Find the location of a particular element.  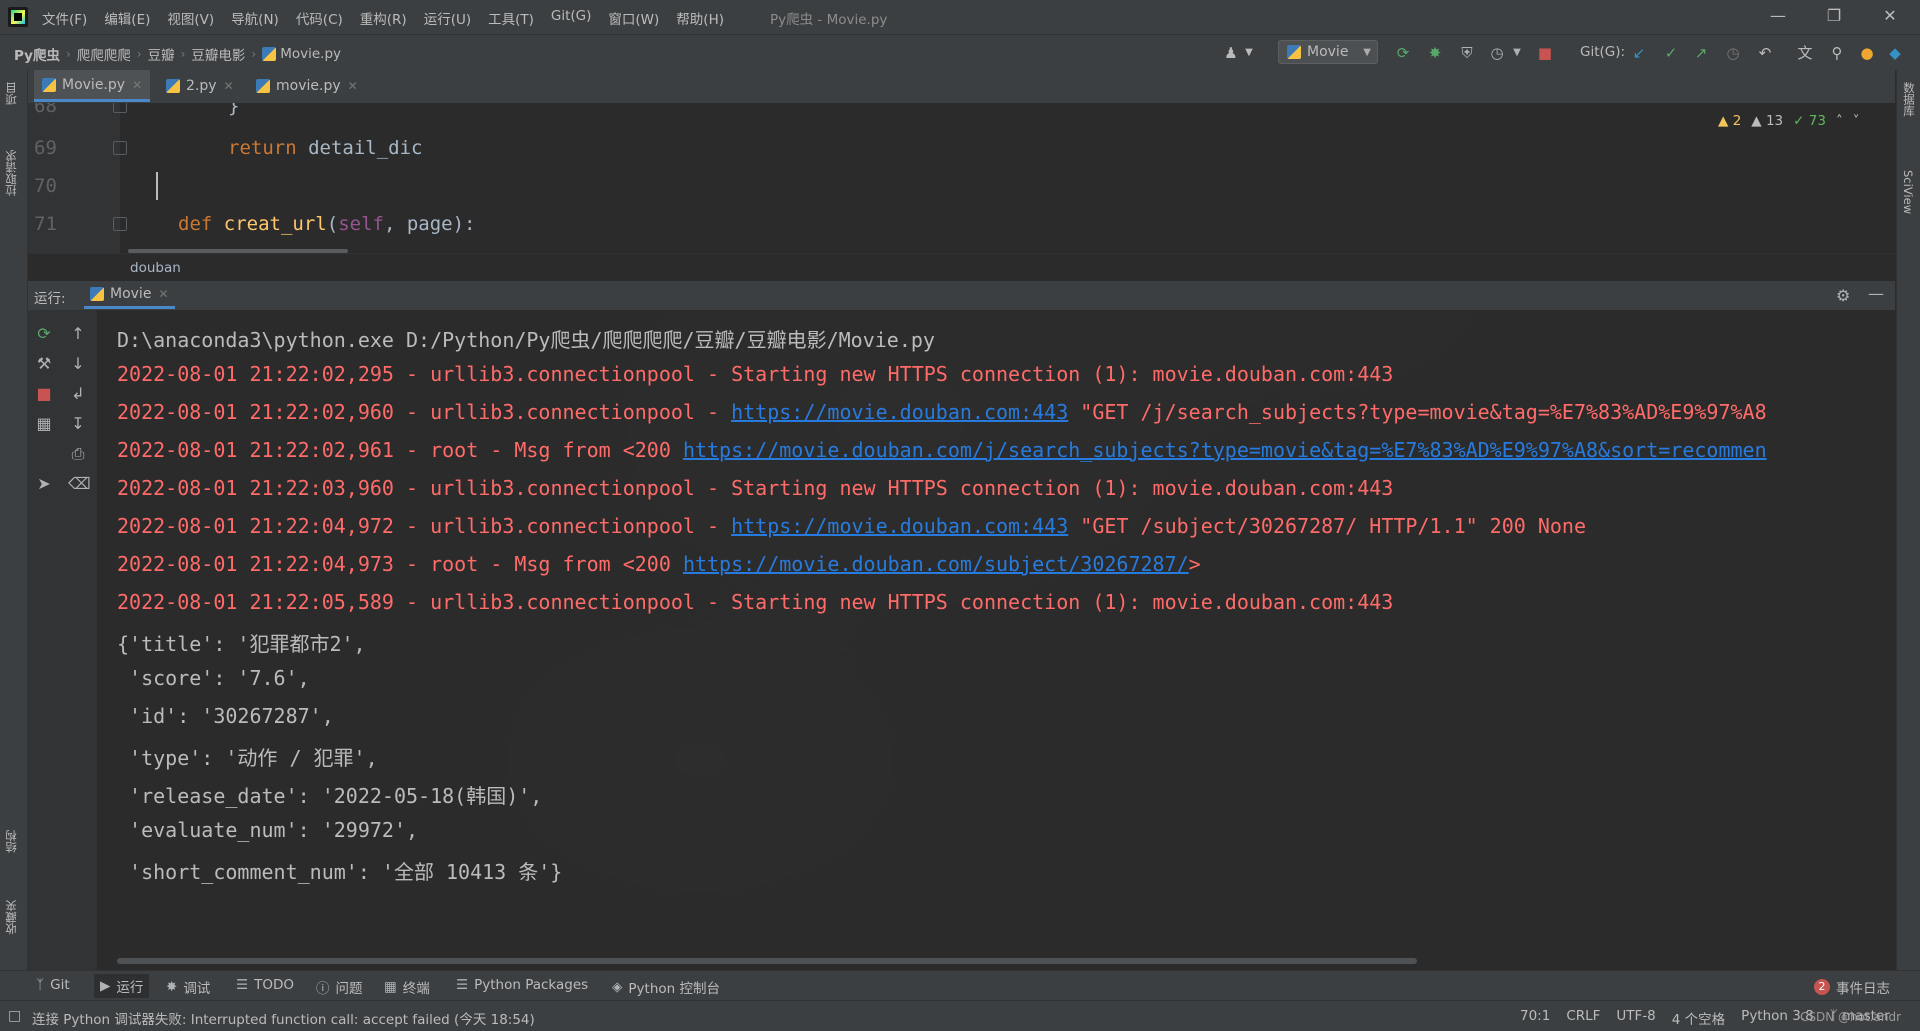

run-tab-label: Movie is located at coordinates (131, 293).